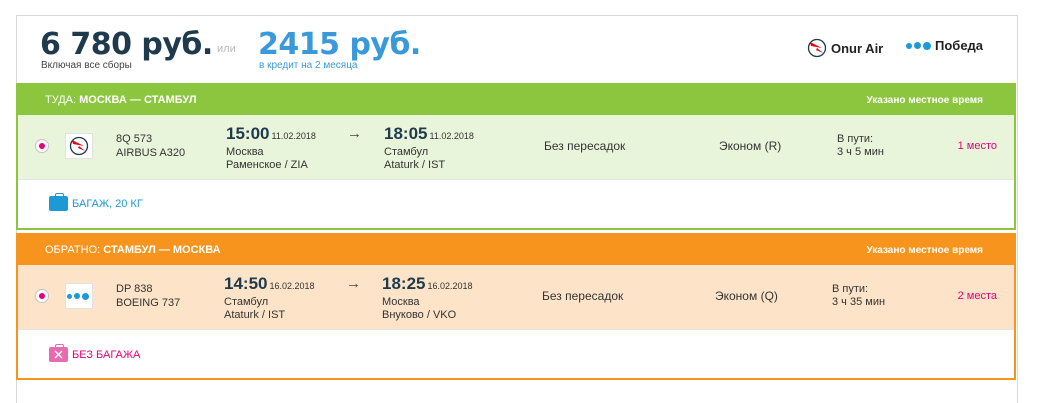 This screenshot has width=1037, height=403. Describe the element at coordinates (73, 250) in the screenshot. I see `direction-label: ОБРАТНО:` at that location.